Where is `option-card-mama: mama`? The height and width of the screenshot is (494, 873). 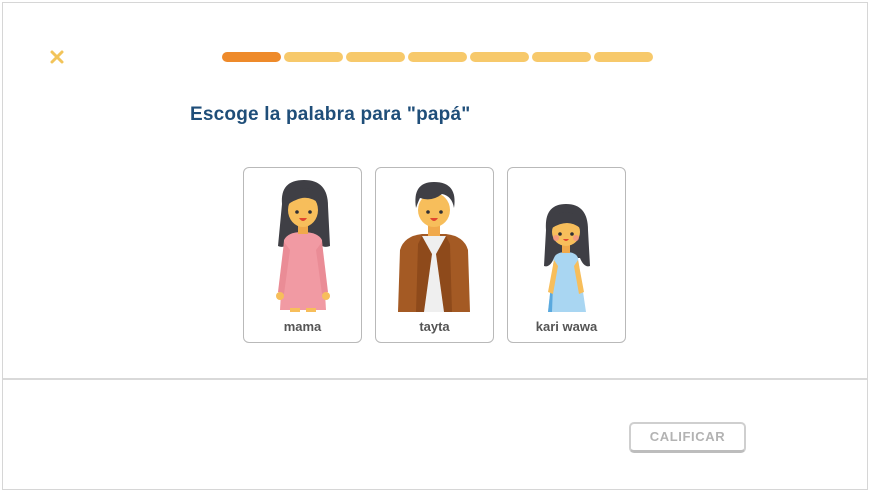 option-card-mama: mama is located at coordinates (302, 255).